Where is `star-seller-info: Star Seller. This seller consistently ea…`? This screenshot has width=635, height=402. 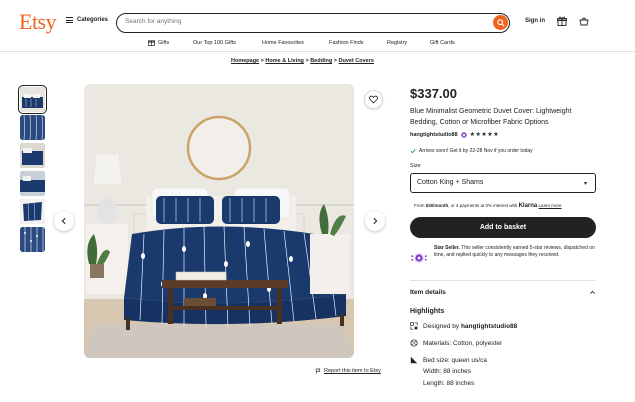 star-seller-info: Star Seller. This seller consistently ea… is located at coordinates (503, 256).